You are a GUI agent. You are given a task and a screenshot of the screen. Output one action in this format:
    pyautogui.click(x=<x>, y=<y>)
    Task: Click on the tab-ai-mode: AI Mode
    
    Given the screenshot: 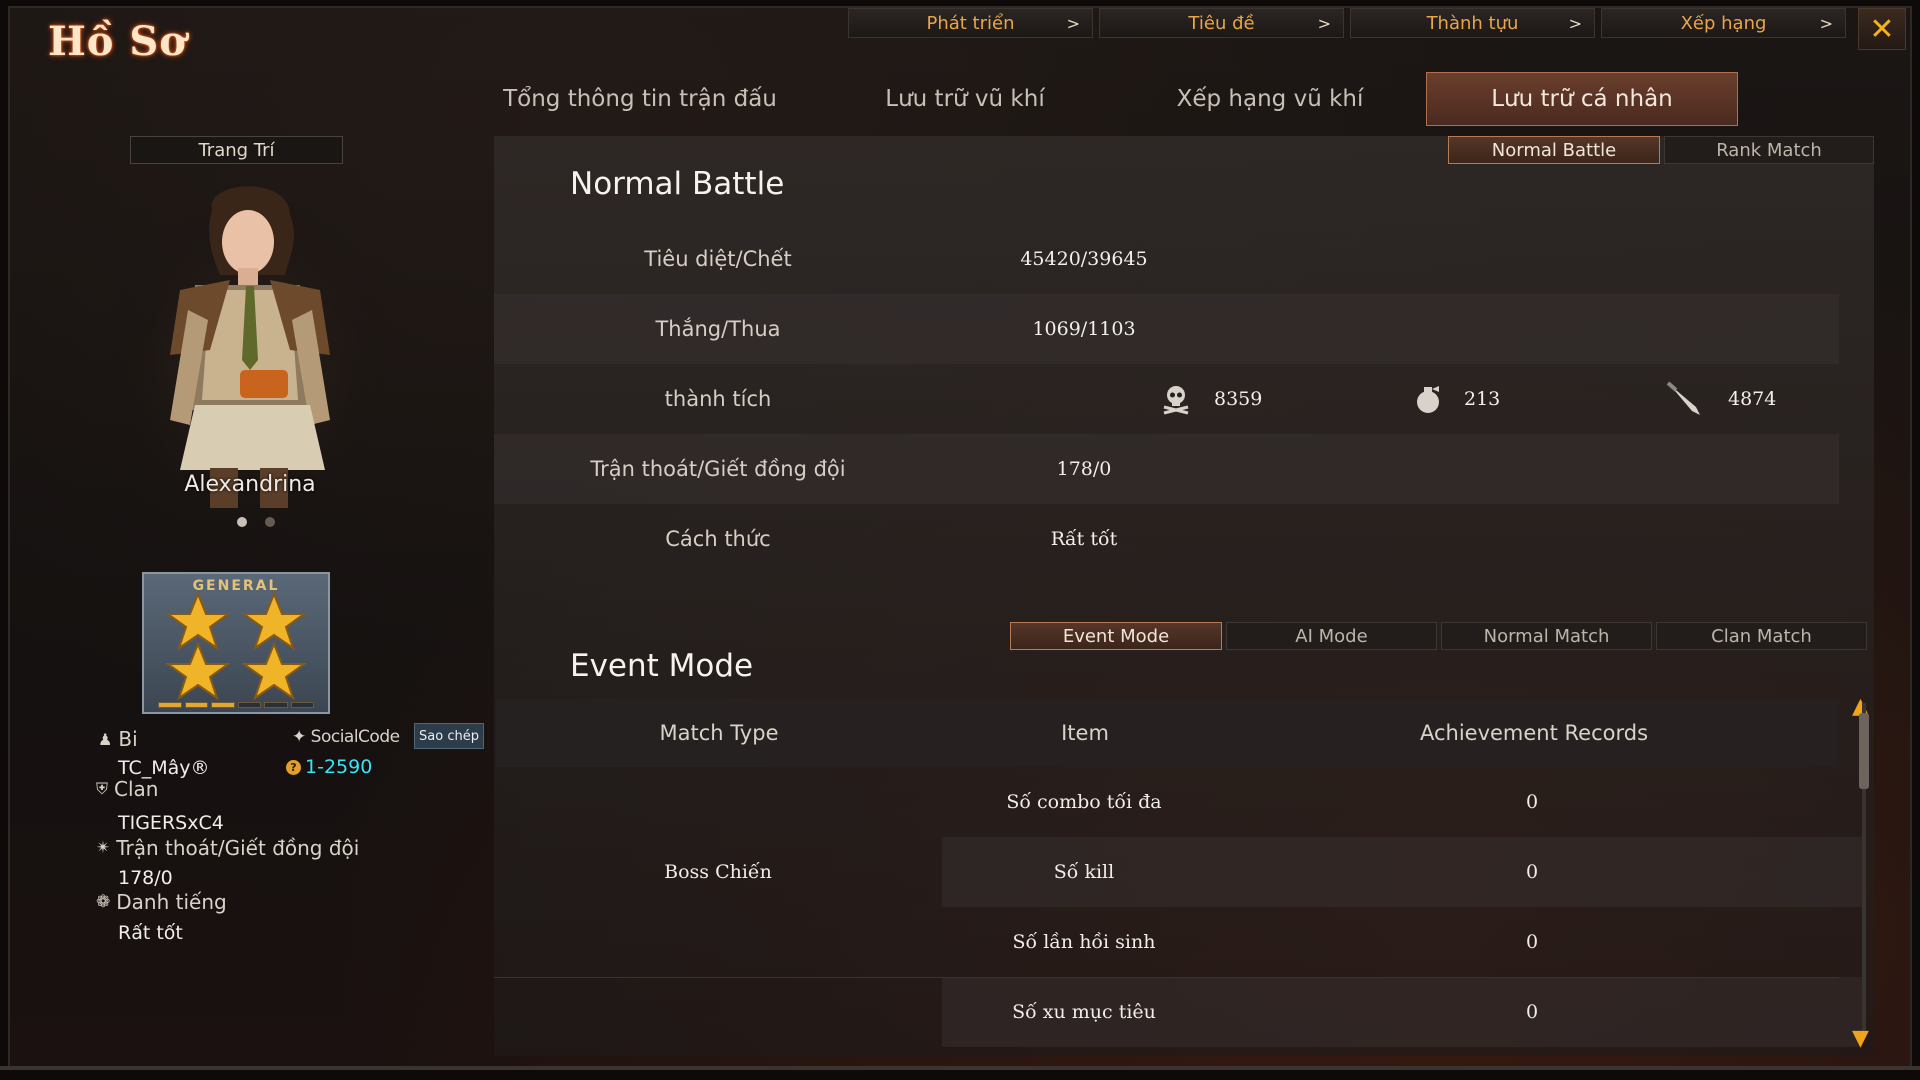 What is the action you would take?
    pyautogui.click(x=1331, y=636)
    